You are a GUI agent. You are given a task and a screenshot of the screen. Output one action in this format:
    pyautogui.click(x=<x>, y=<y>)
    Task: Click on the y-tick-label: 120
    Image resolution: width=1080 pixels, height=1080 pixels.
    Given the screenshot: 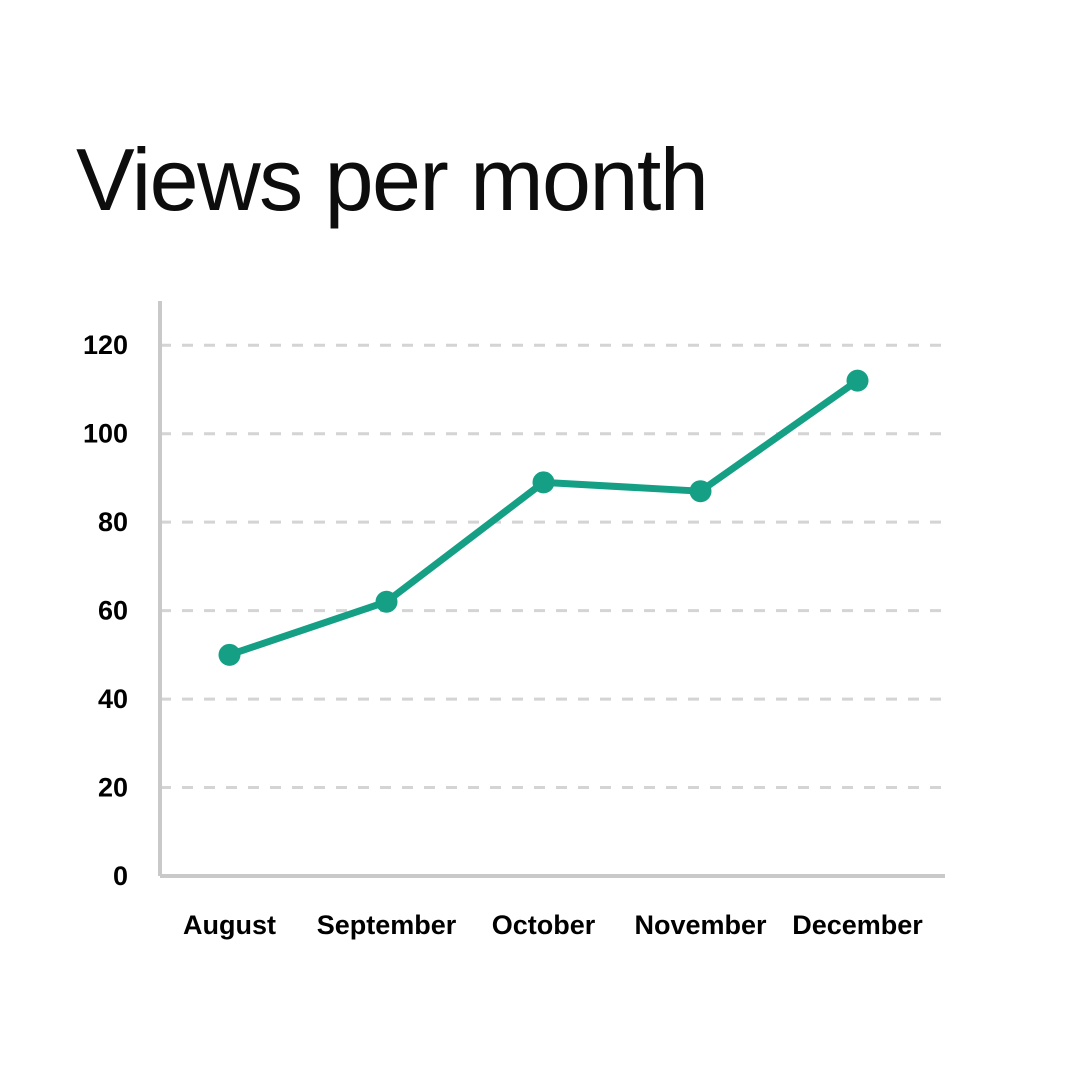 What is the action you would take?
    pyautogui.click(x=105, y=345)
    